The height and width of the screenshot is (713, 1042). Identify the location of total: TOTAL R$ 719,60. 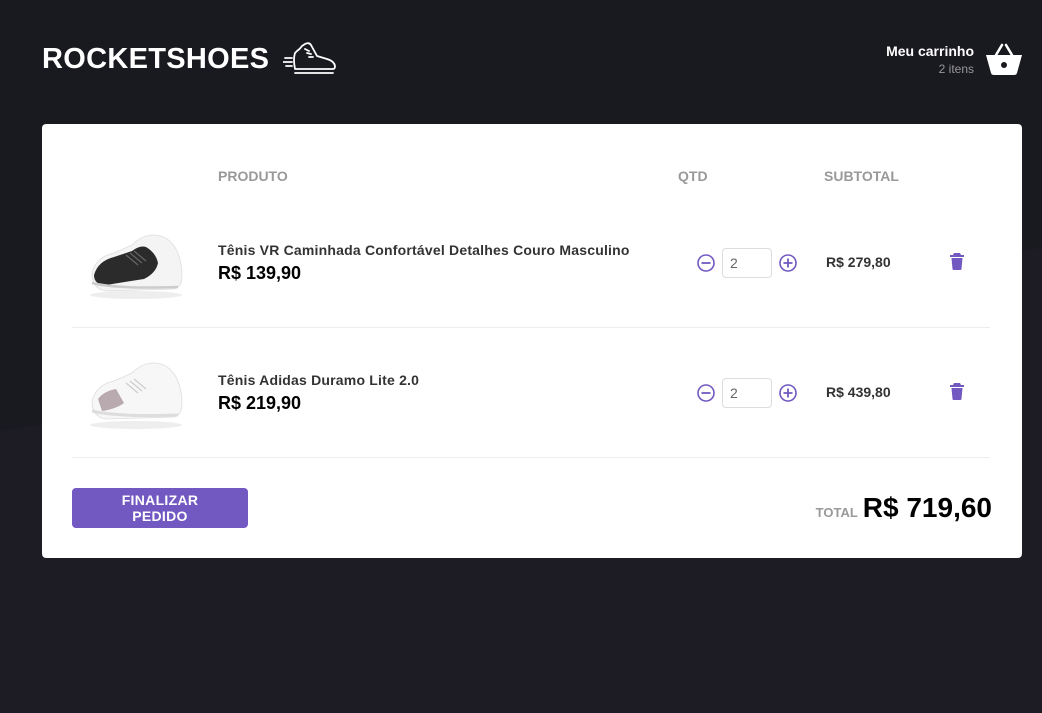
(904, 508).